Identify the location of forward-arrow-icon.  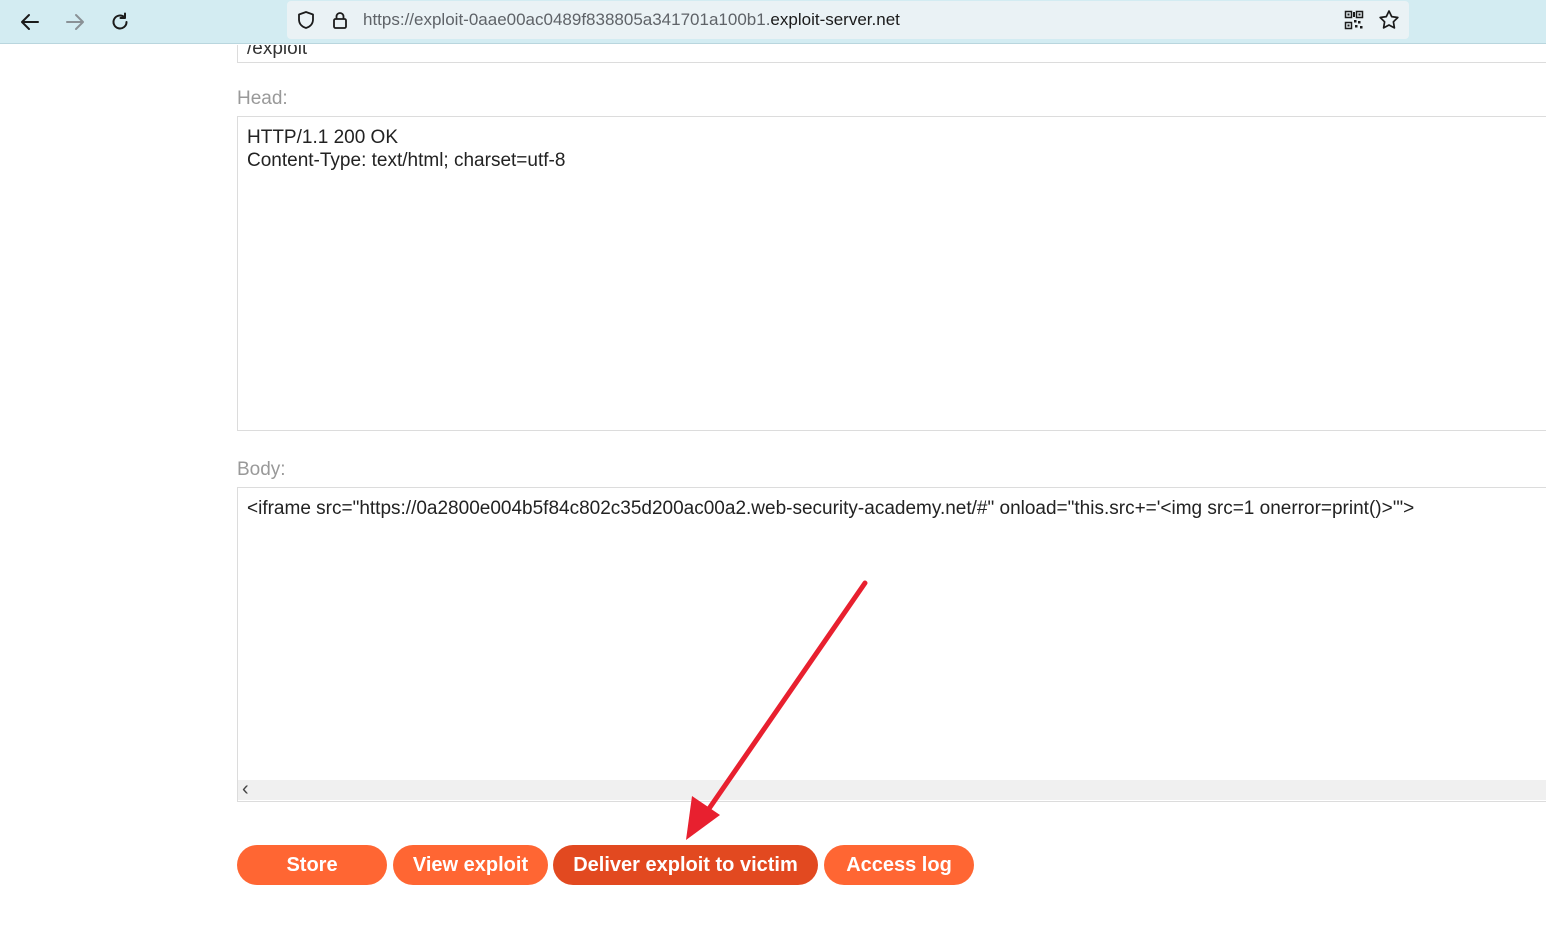
(75, 22).